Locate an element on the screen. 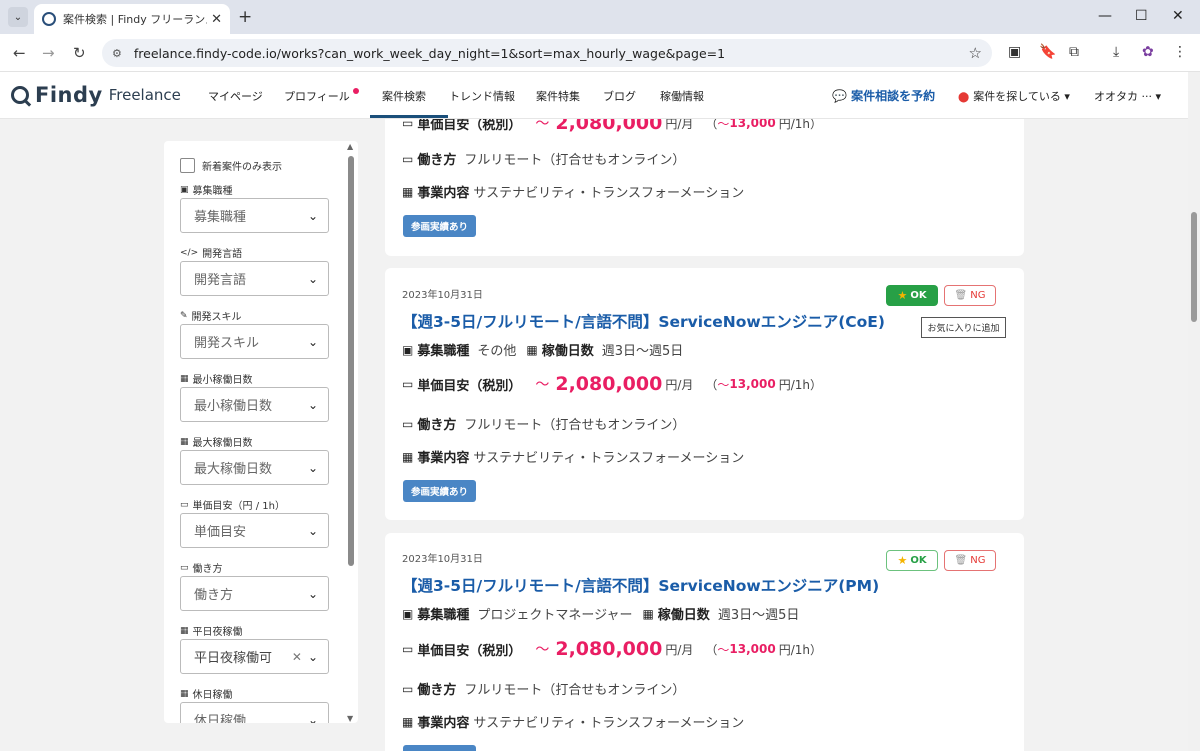 The image size is (1200, 751). window-close-icon: ✕ is located at coordinates (1178, 16).